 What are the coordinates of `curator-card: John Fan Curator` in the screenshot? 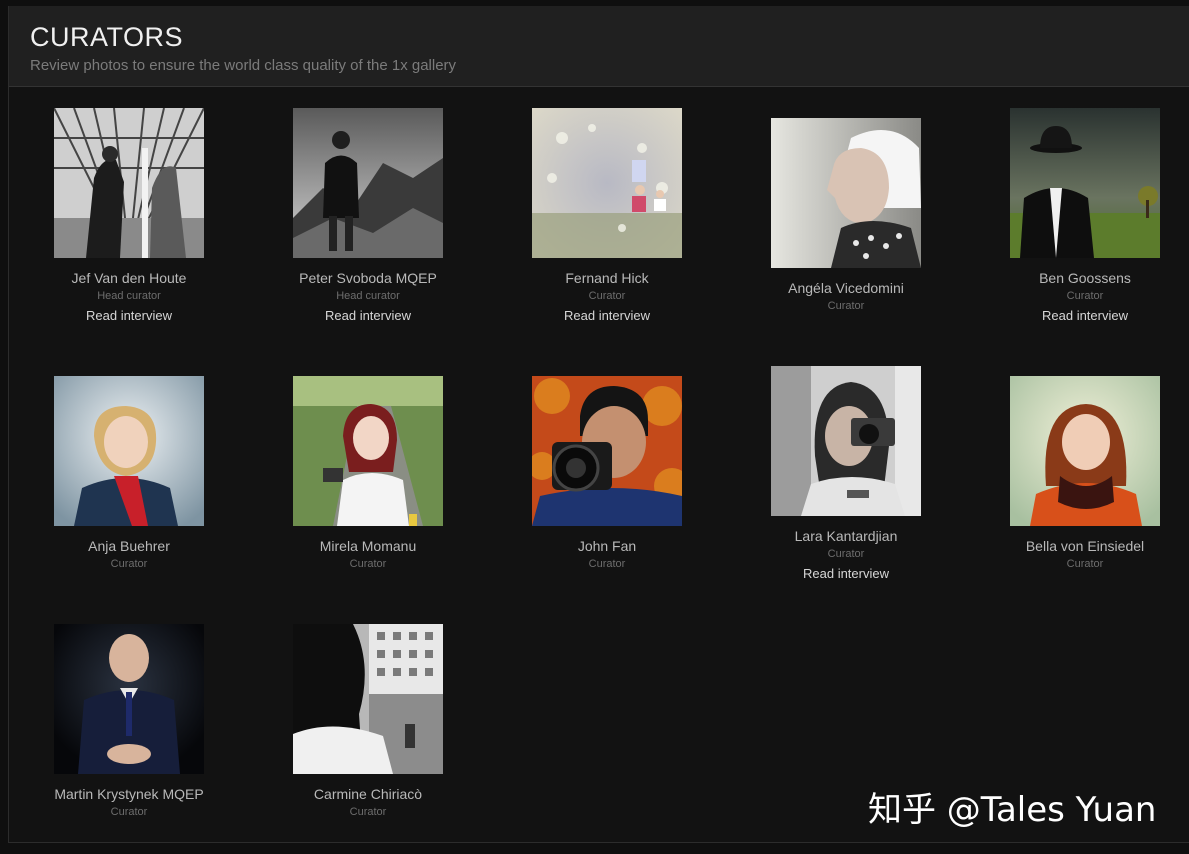 It's located at (607, 473).